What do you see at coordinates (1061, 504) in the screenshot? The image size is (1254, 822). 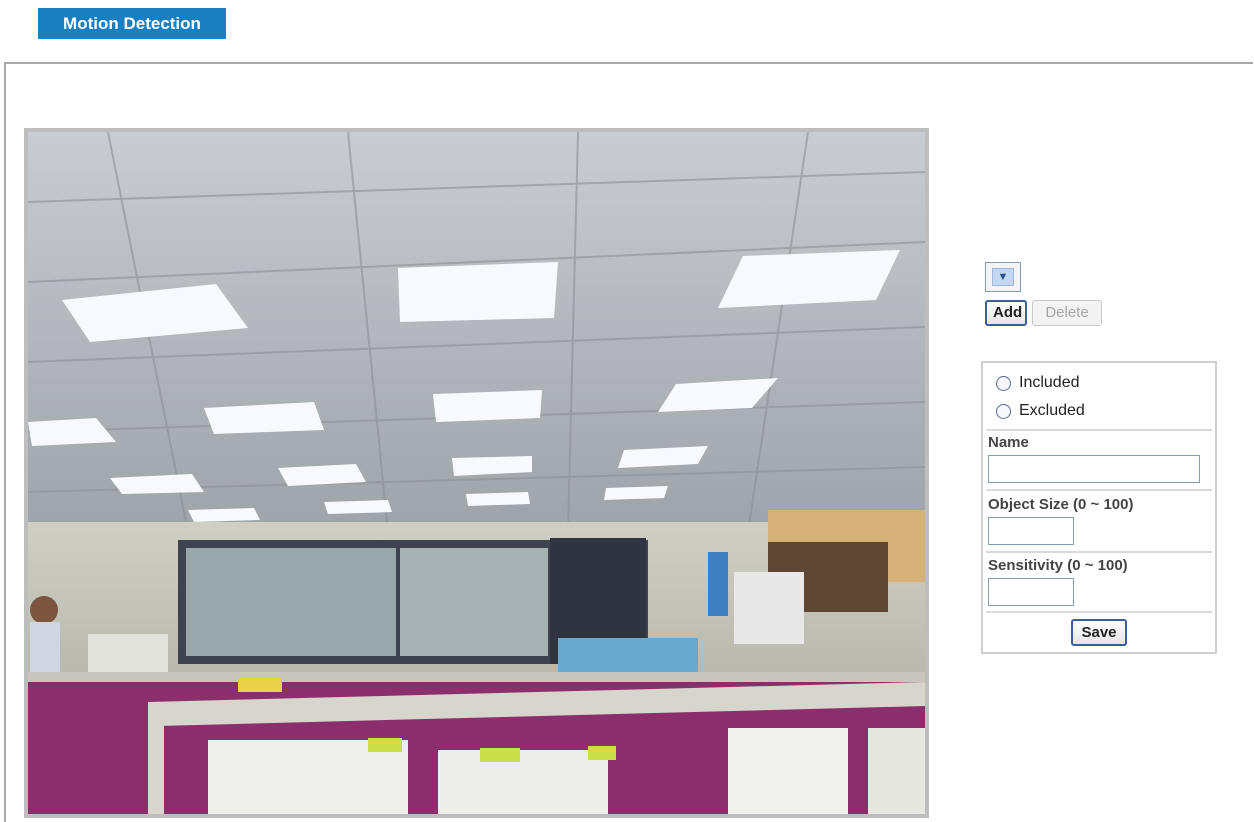 I see `object-size-label: Object Size (0 ~ 100)` at bounding box center [1061, 504].